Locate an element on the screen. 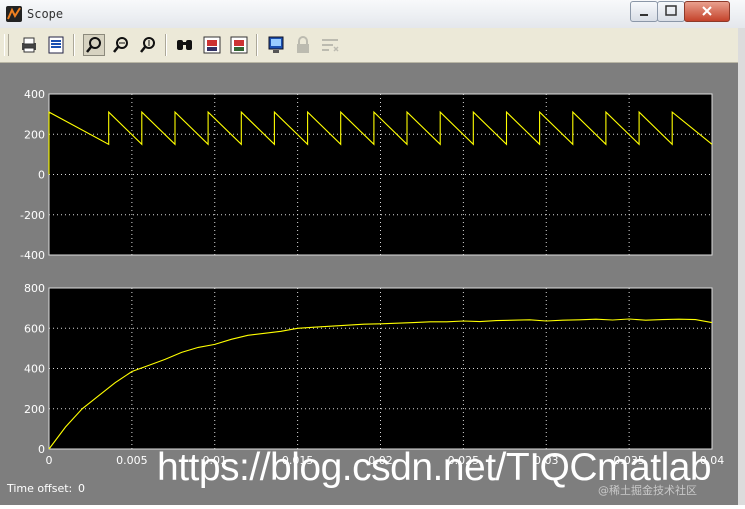  parameters-icon is located at coordinates (56, 45).